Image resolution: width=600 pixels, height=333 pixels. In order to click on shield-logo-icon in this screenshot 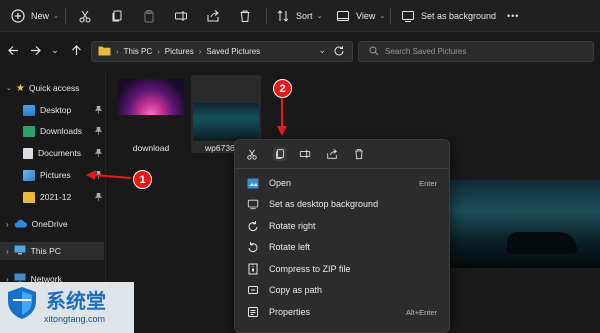, I will do `click(22, 303)`.